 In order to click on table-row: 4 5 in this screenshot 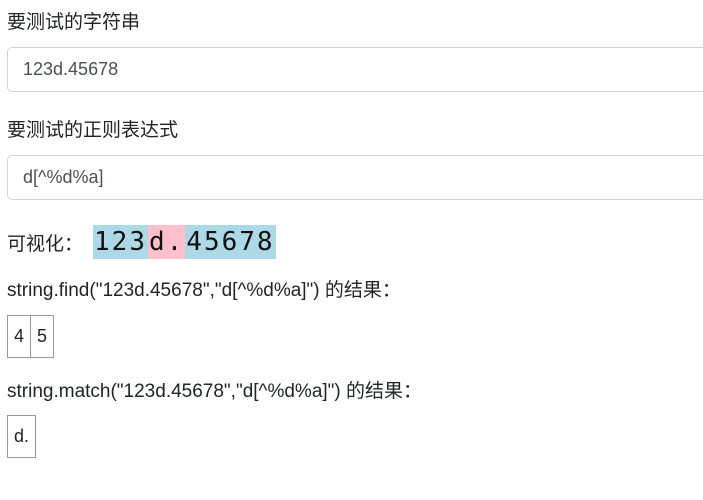, I will do `click(30, 336)`.